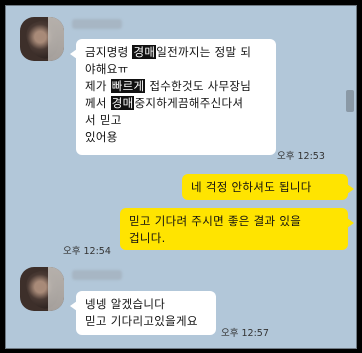  I want to click on message-time: 오후 12:57, so click(245, 333).